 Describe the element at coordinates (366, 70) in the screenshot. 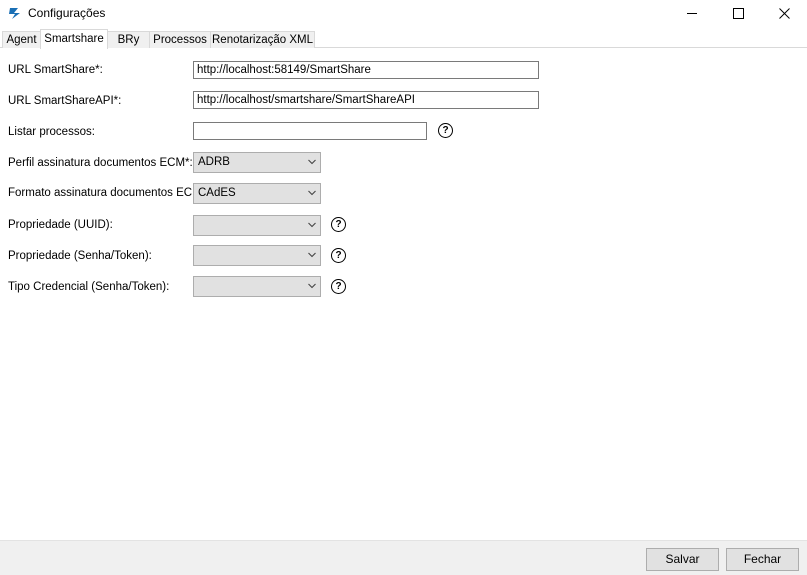

I see `url-smartshare-input: http://localhost:58149/SmartShare` at that location.